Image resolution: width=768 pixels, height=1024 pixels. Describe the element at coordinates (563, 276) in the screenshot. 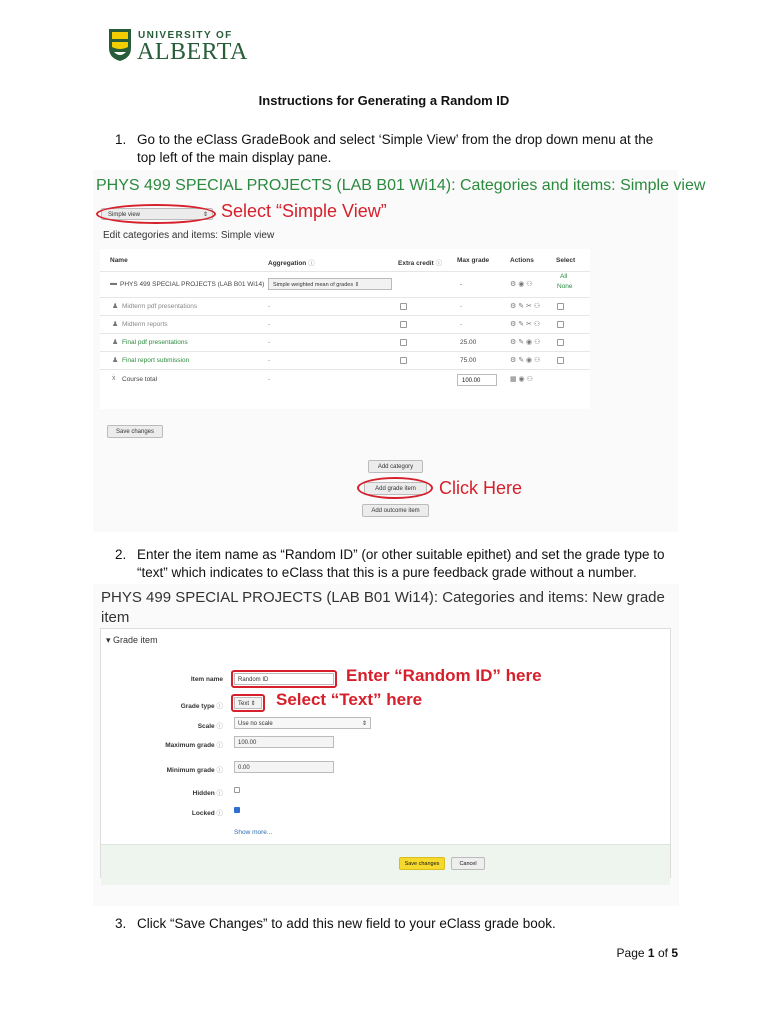

I see `select-all-link: All` at that location.